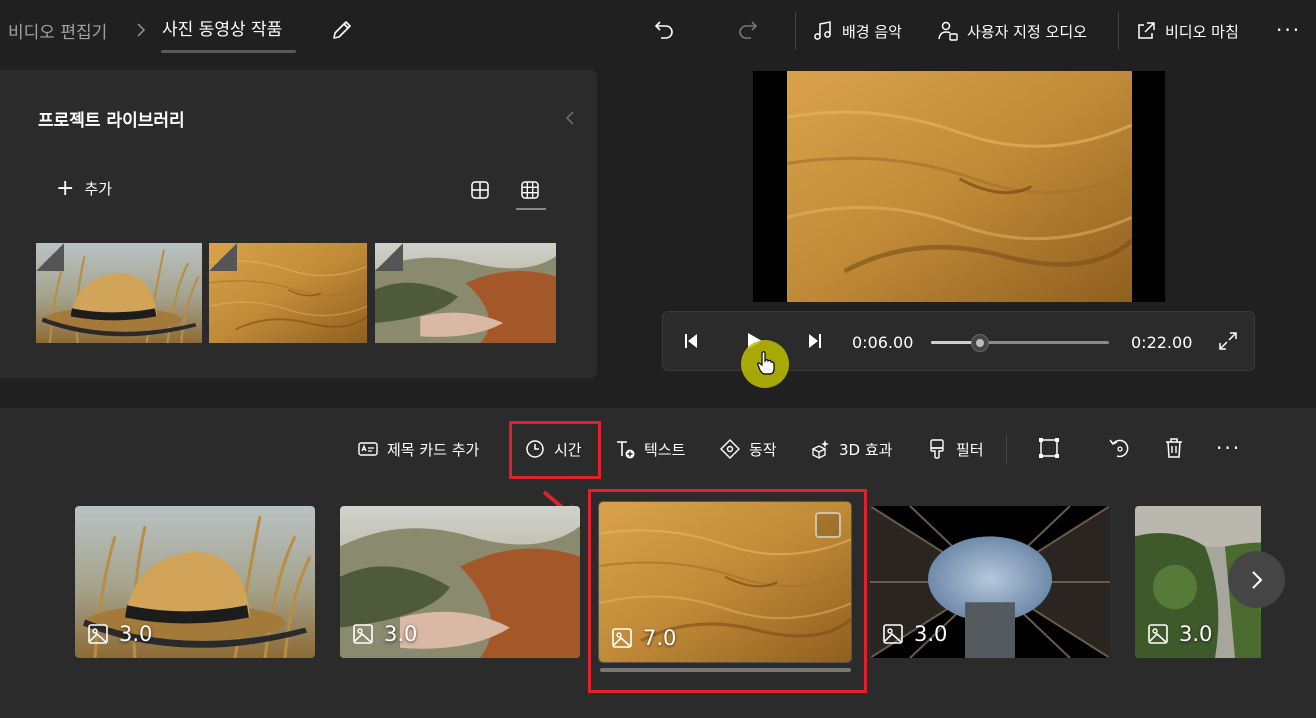 The image size is (1316, 718). I want to click on filters-button: 필터, so click(955, 449).